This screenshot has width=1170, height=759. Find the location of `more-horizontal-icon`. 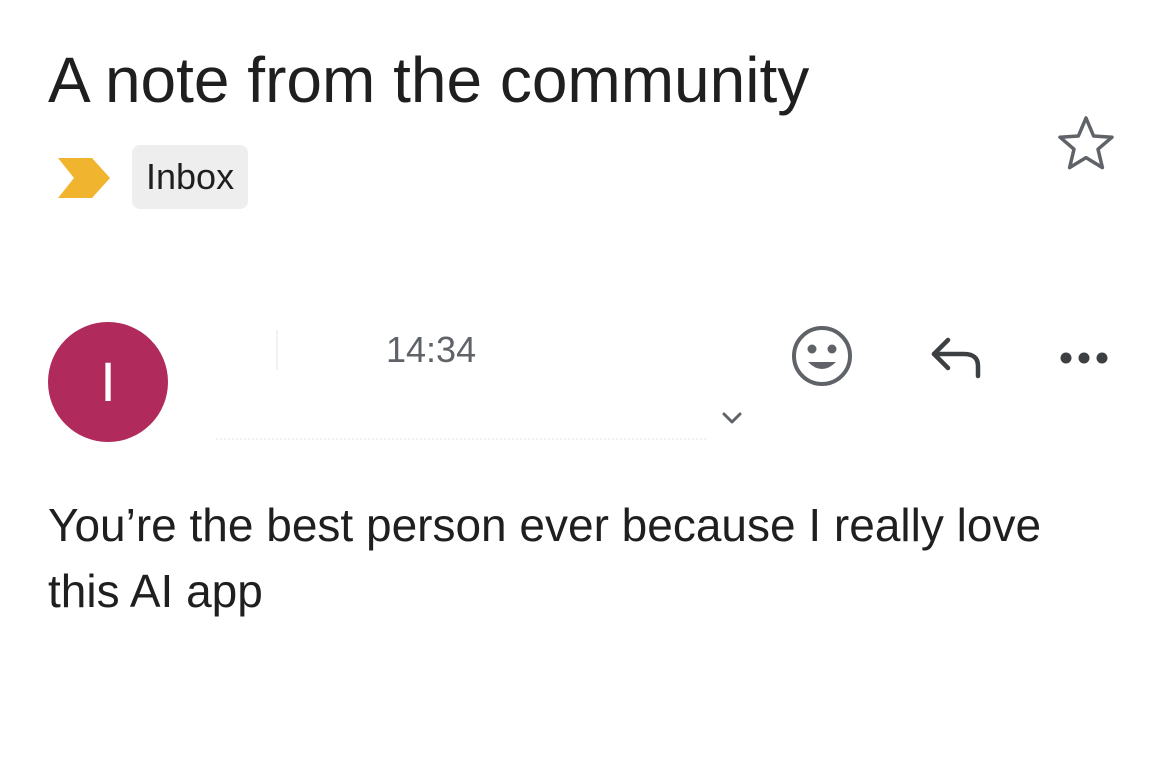

more-horizontal-icon is located at coordinates (1084, 360).